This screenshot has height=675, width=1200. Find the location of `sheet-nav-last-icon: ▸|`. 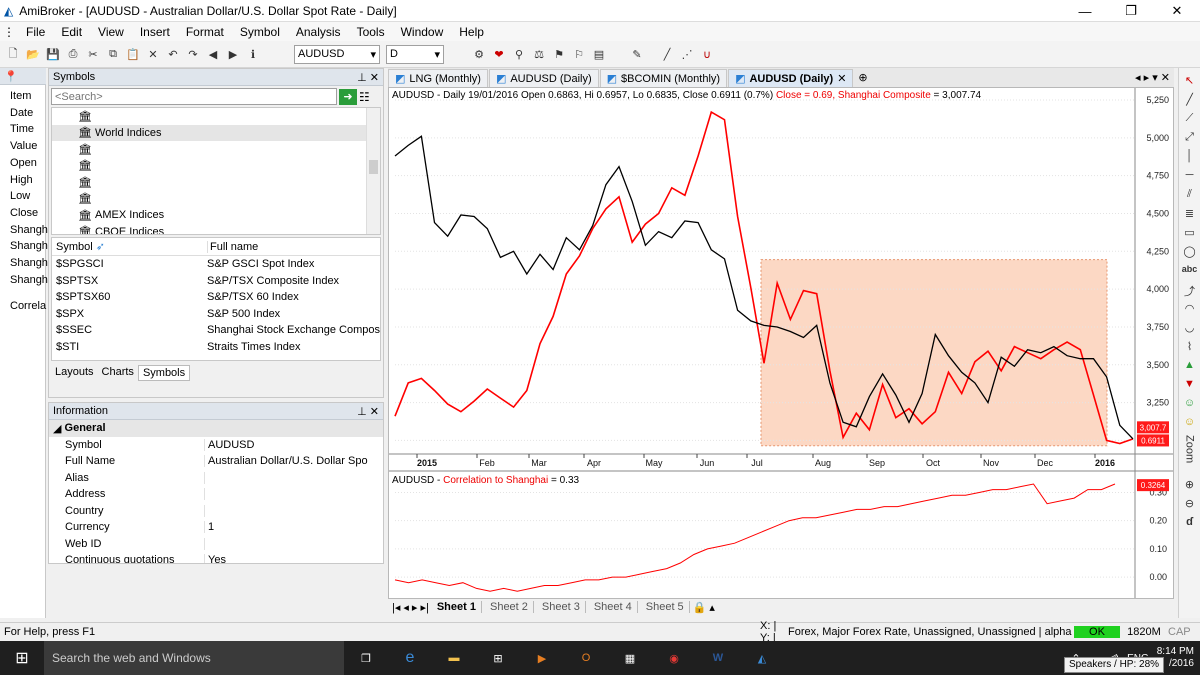

sheet-nav-last-icon: ▸| is located at coordinates (424, 607).